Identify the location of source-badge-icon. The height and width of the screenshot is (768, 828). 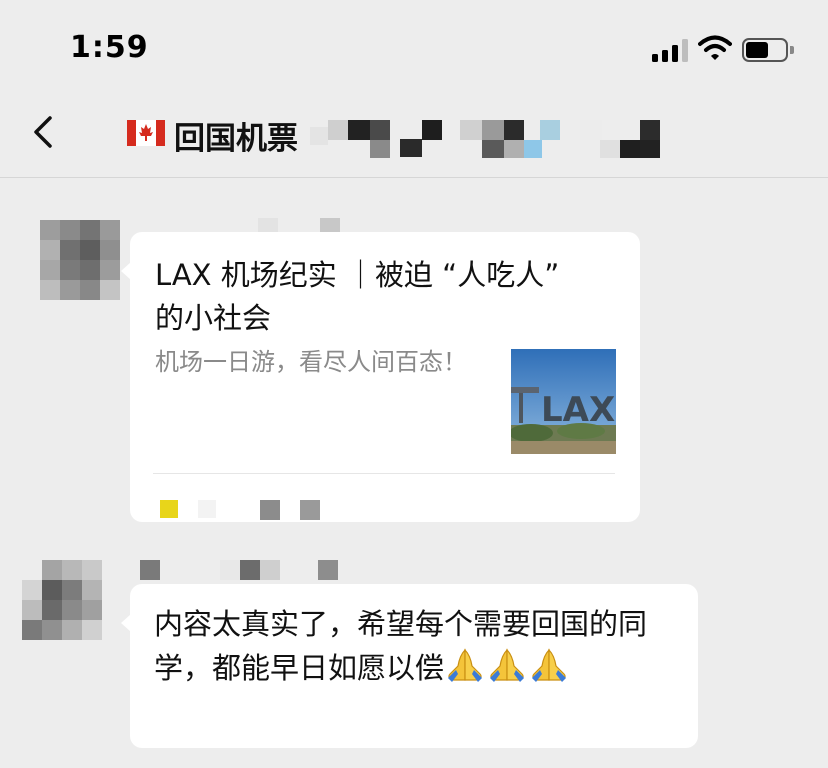
(169, 509).